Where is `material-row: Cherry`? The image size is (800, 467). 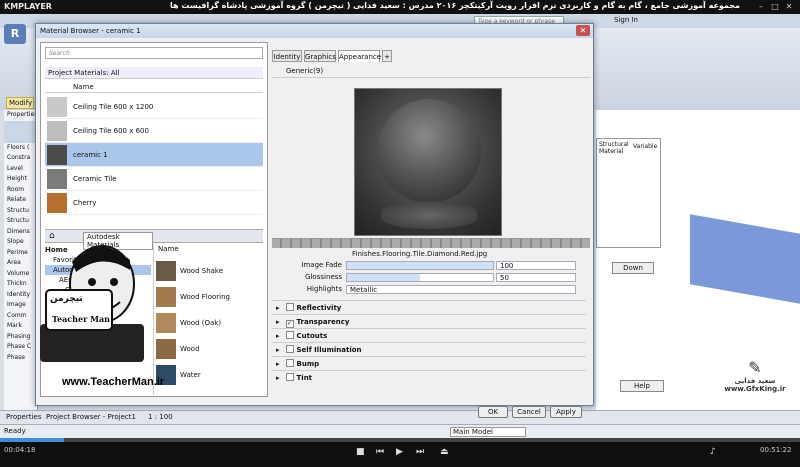 material-row: Cherry is located at coordinates (154, 203).